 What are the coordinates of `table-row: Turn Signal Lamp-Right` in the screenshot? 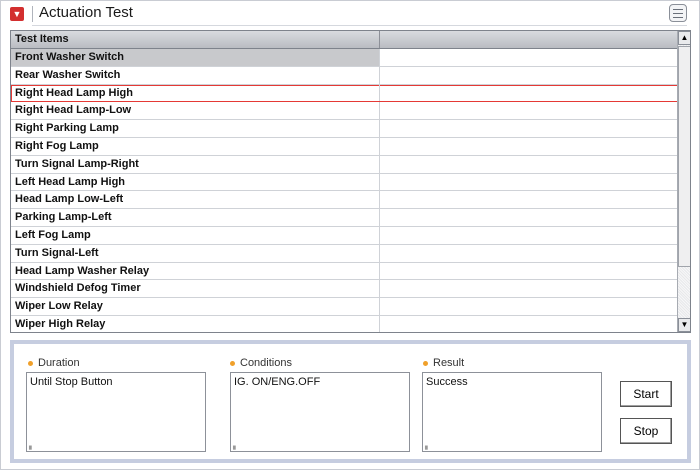 It's located at (344, 164).